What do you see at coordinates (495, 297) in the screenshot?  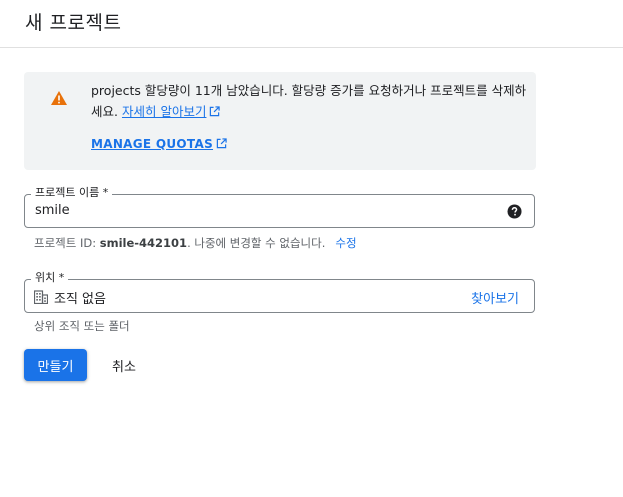 I see `browse-location-button: 찾아보기` at bounding box center [495, 297].